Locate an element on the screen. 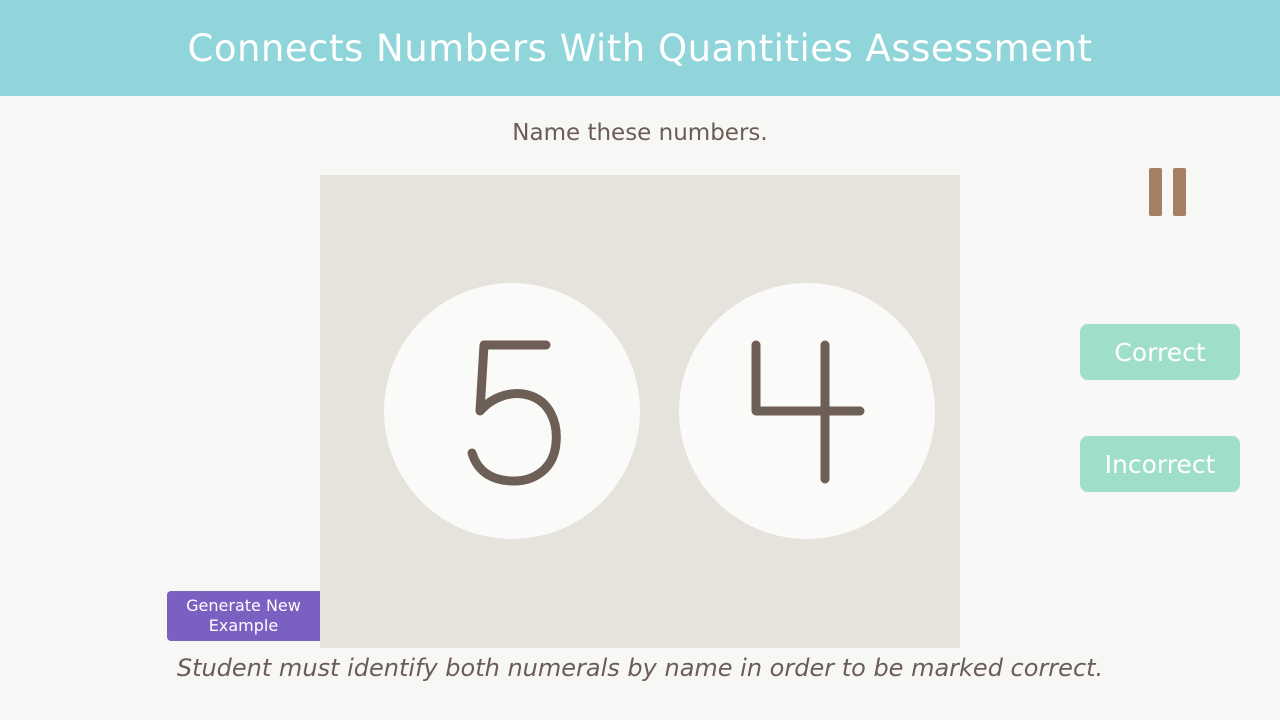 This screenshot has height=720, width=1280. pause-bar-right is located at coordinates (1179, 192).